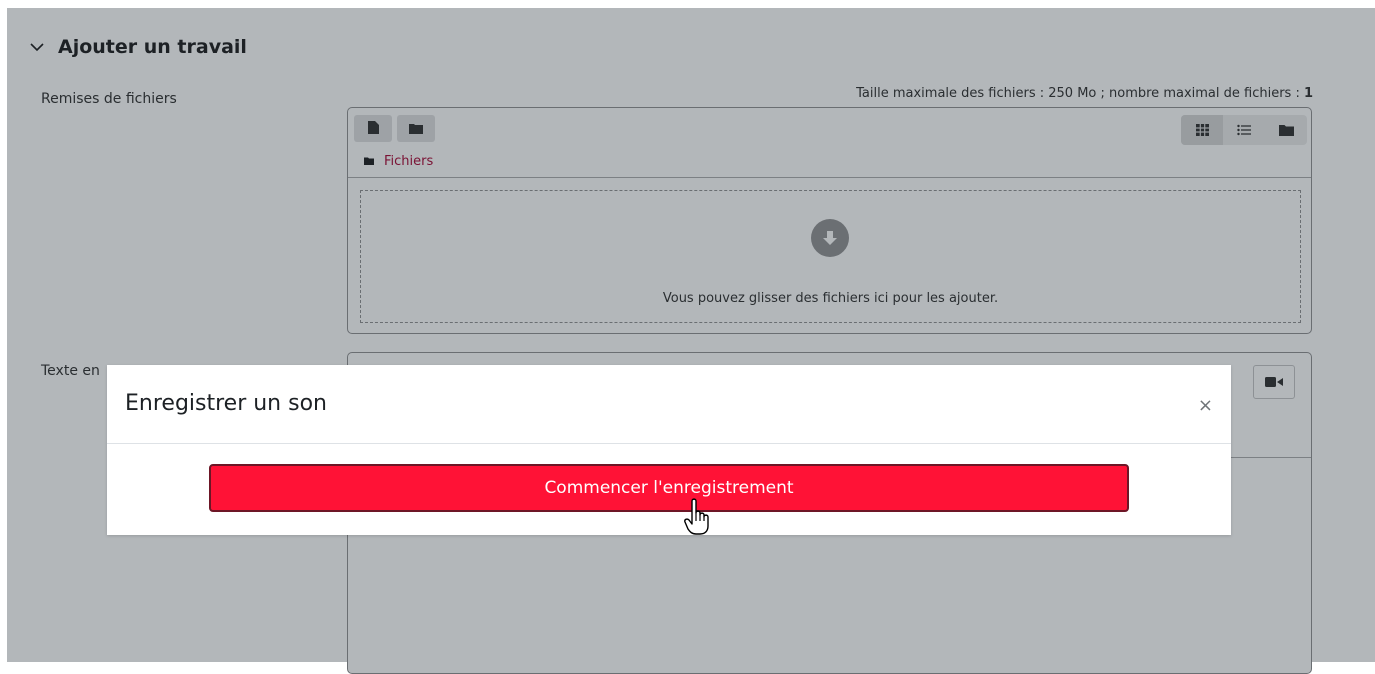 This screenshot has height=674, width=1375. I want to click on hand-pointer-icon, so click(697, 519).